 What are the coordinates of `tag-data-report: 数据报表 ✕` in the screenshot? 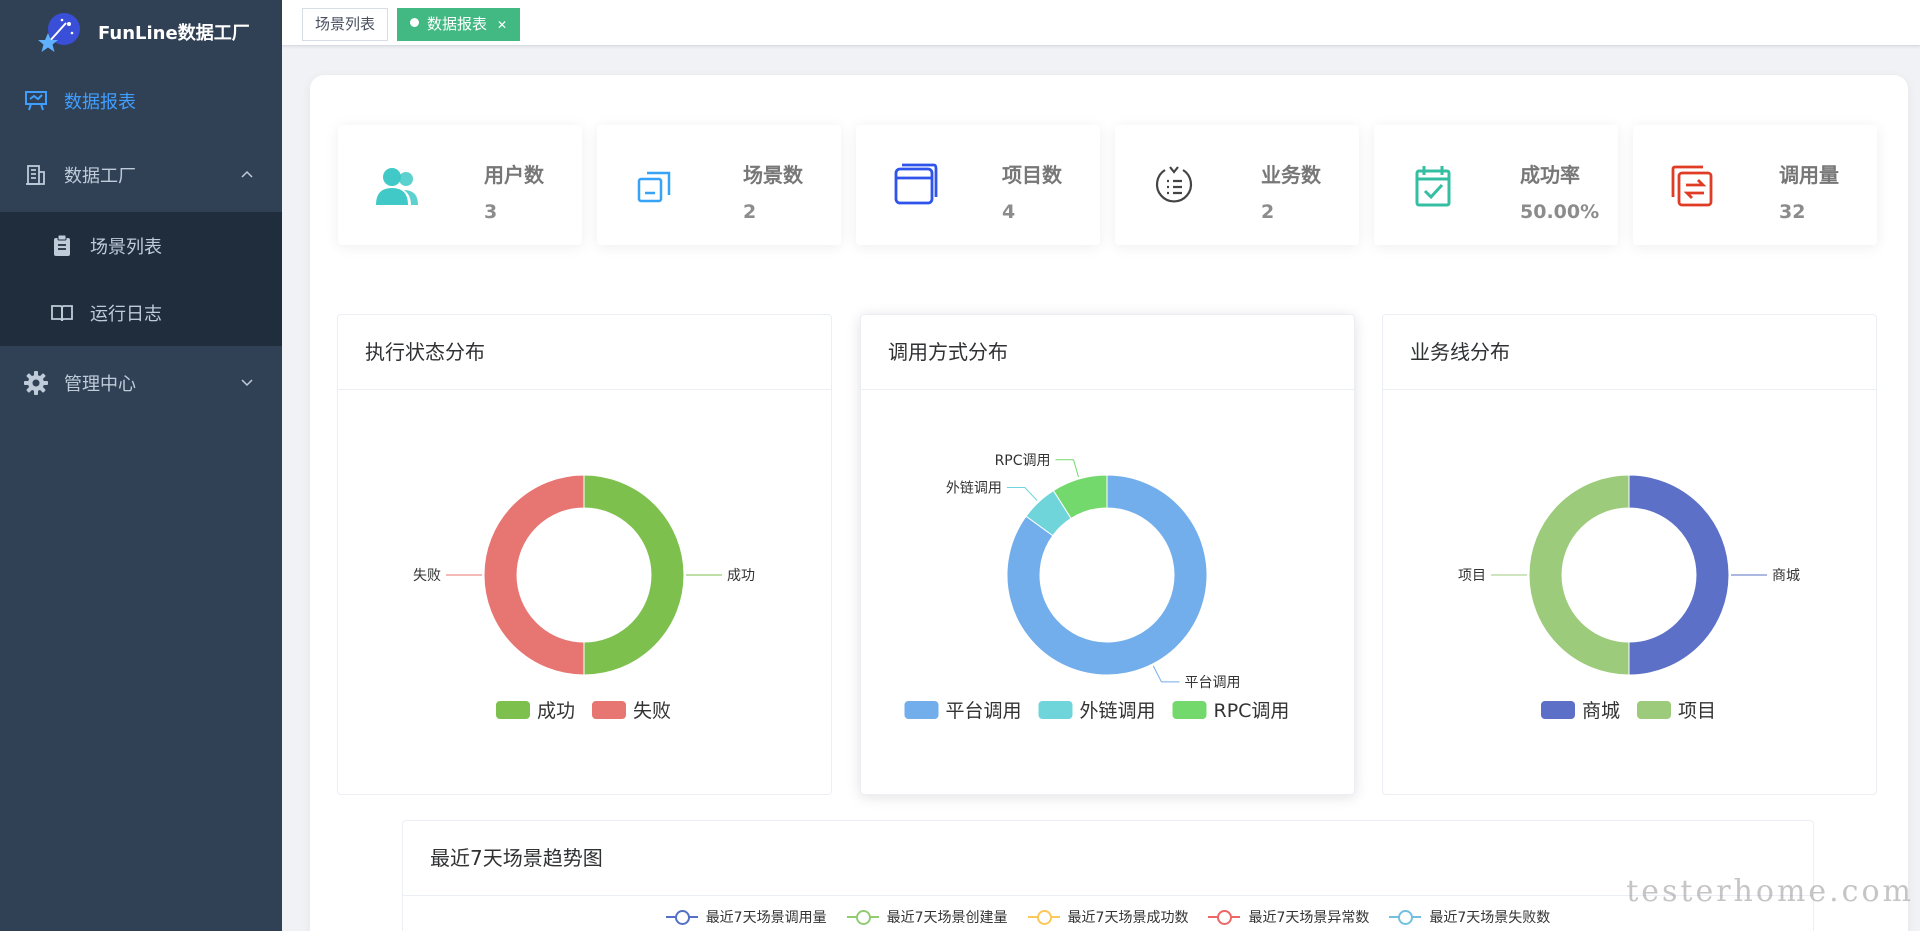 It's located at (459, 24).